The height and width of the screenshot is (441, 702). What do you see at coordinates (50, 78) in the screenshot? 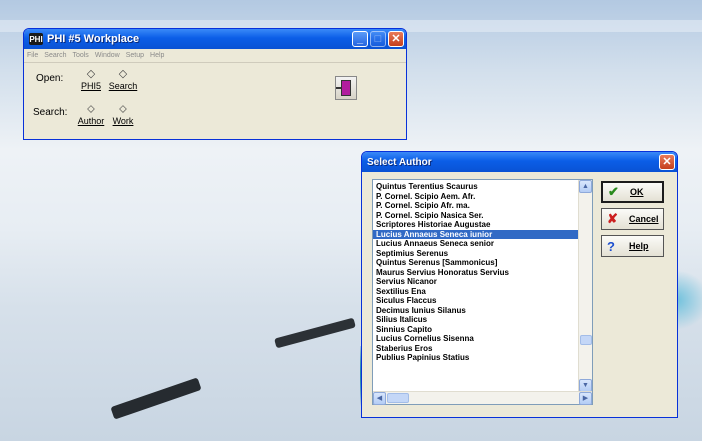
I see `open-label: Open:` at bounding box center [50, 78].